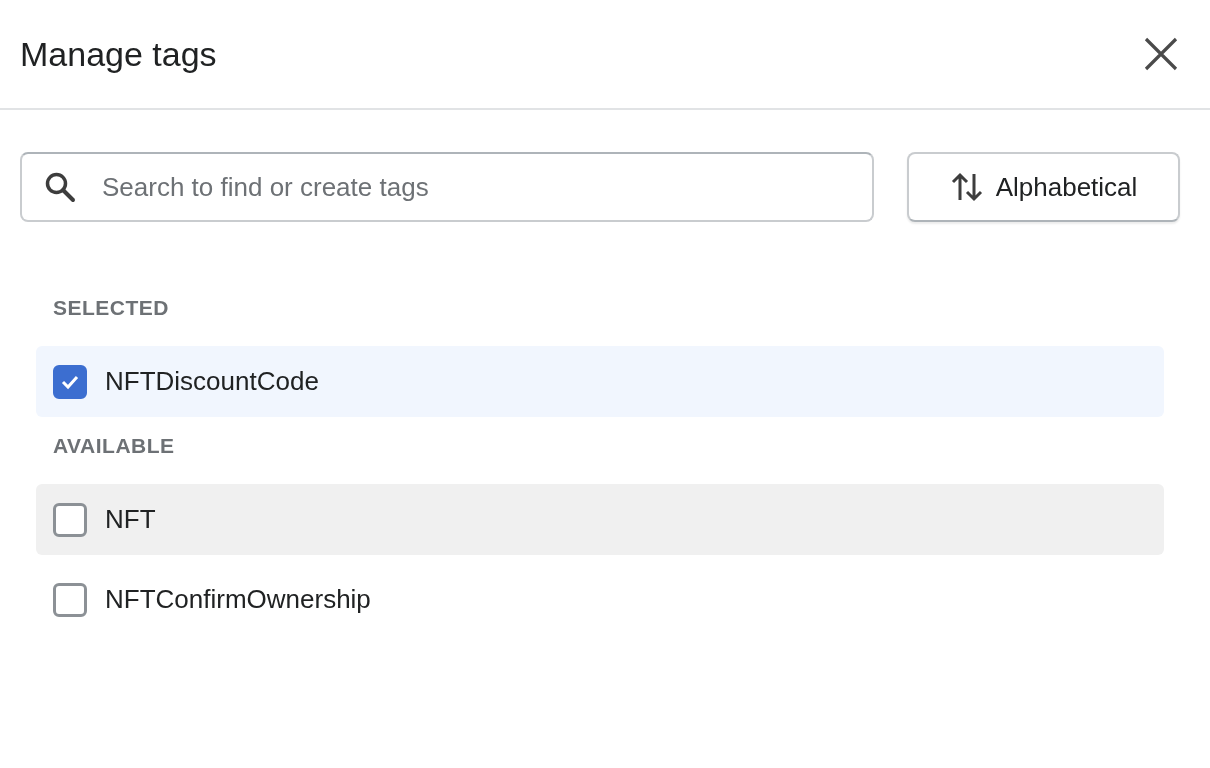 This screenshot has width=1210, height=768. I want to click on search-field: Search to find or create tags, so click(447, 187).